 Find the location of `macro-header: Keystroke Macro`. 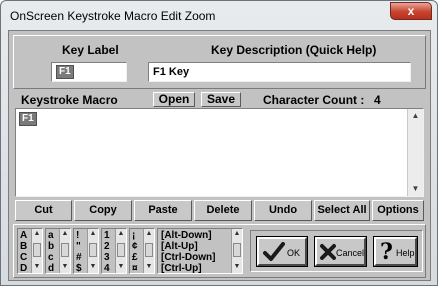

macro-header: Keystroke Macro is located at coordinates (69, 100).